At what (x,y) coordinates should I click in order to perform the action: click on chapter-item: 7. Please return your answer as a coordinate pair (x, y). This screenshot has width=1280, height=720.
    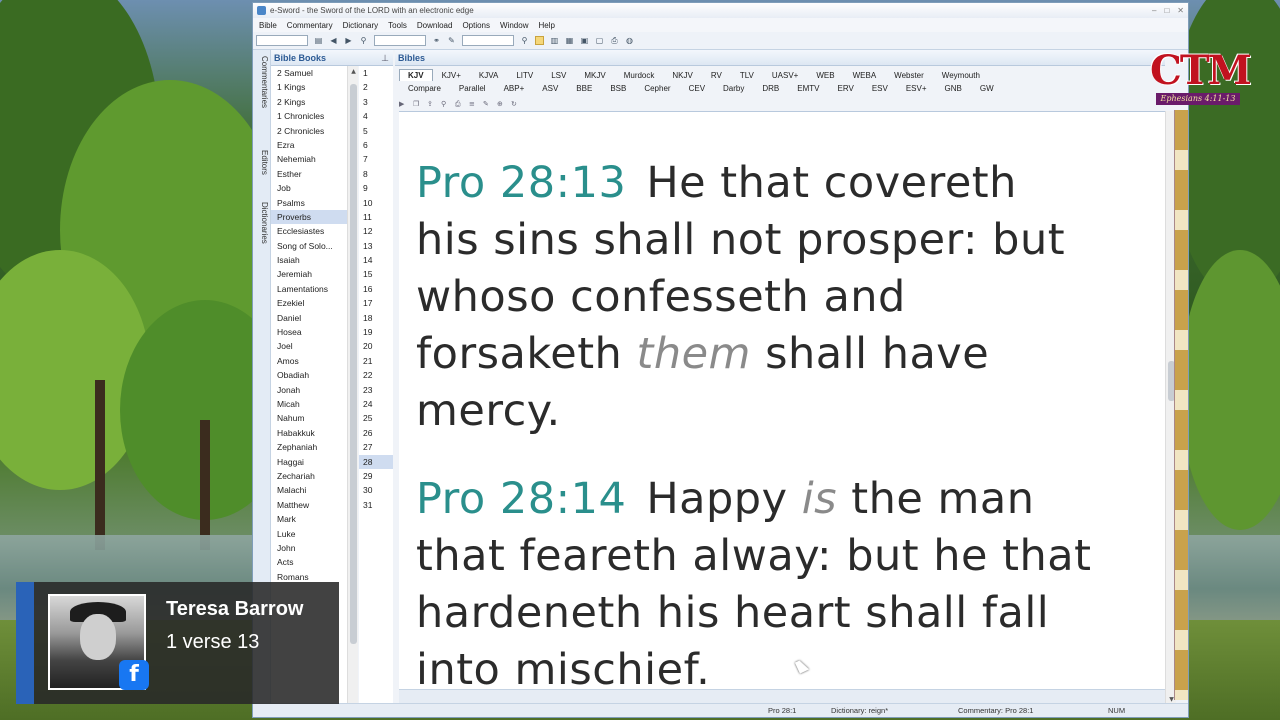
    Looking at the image, I should click on (376, 159).